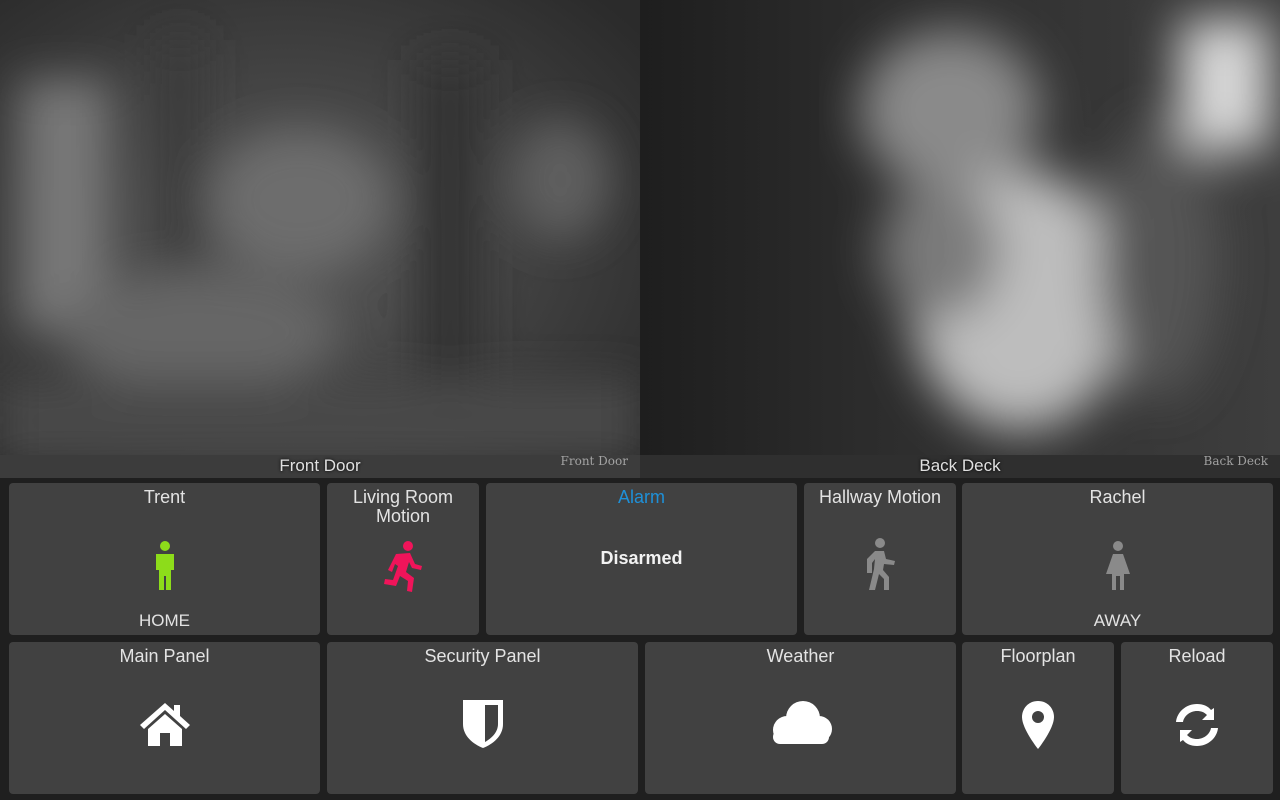 This screenshot has width=1280, height=800. What do you see at coordinates (802, 722) in the screenshot?
I see `cloud-icon` at bounding box center [802, 722].